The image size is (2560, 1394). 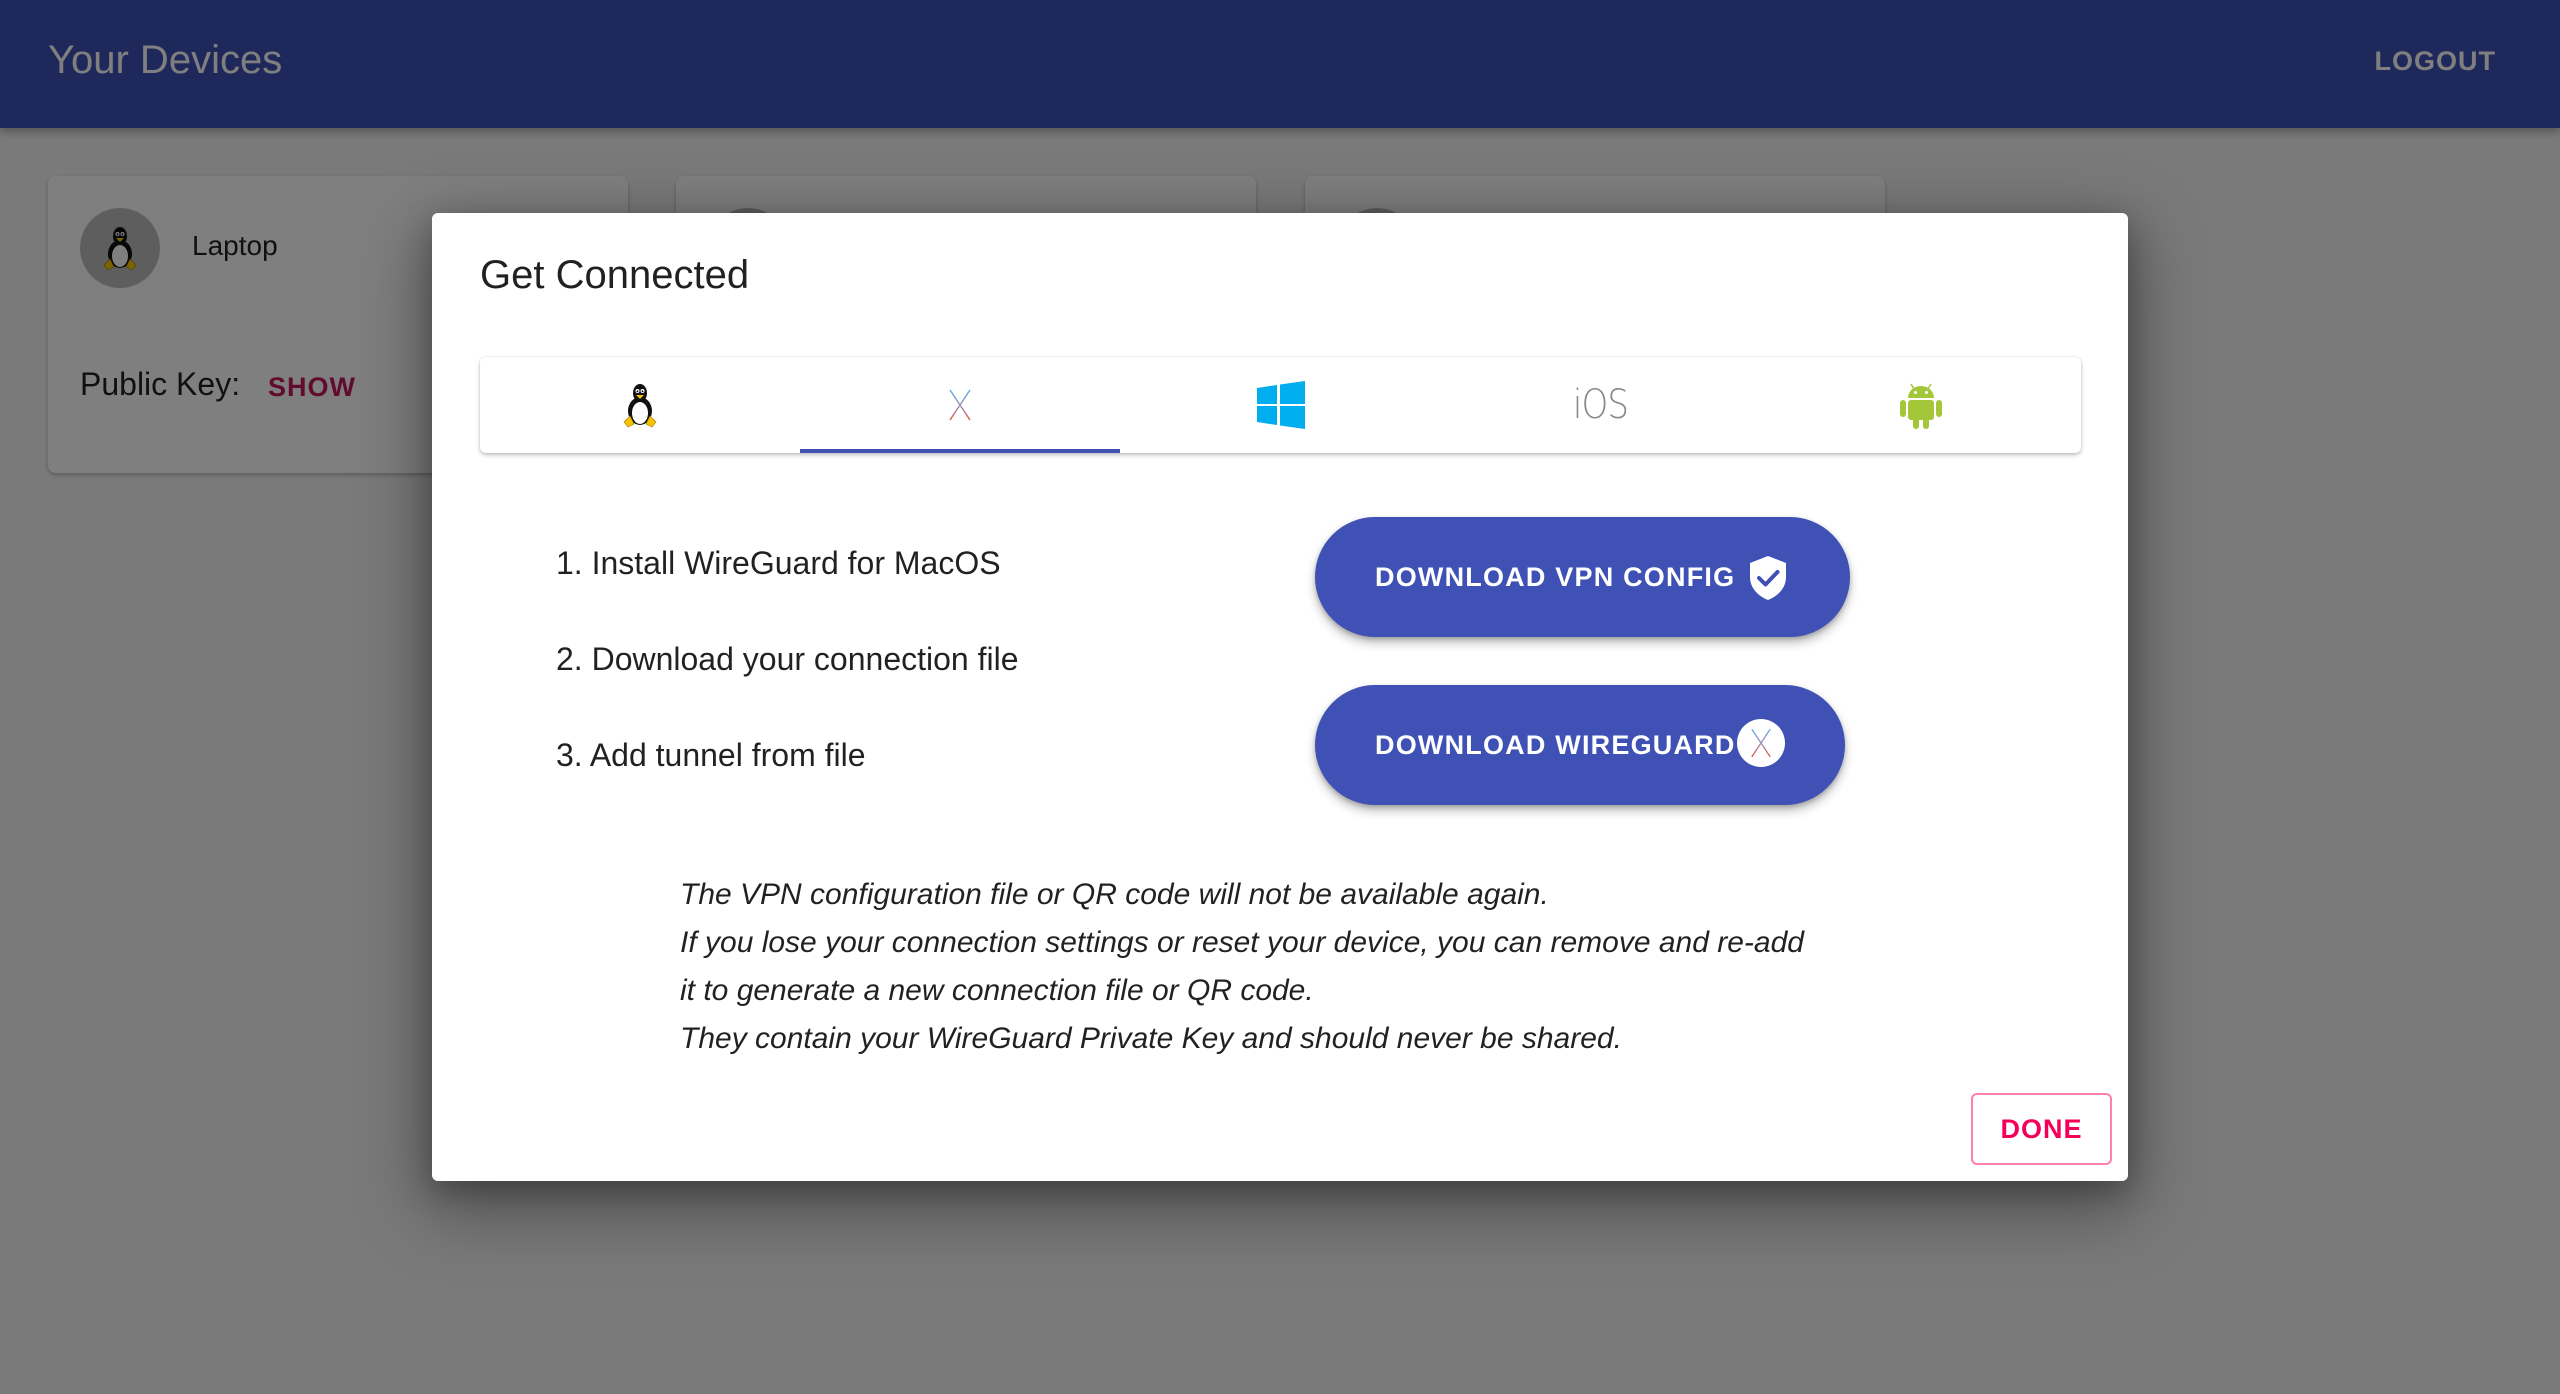 I want to click on platform-tabs: iOS, so click(x=1280, y=405).